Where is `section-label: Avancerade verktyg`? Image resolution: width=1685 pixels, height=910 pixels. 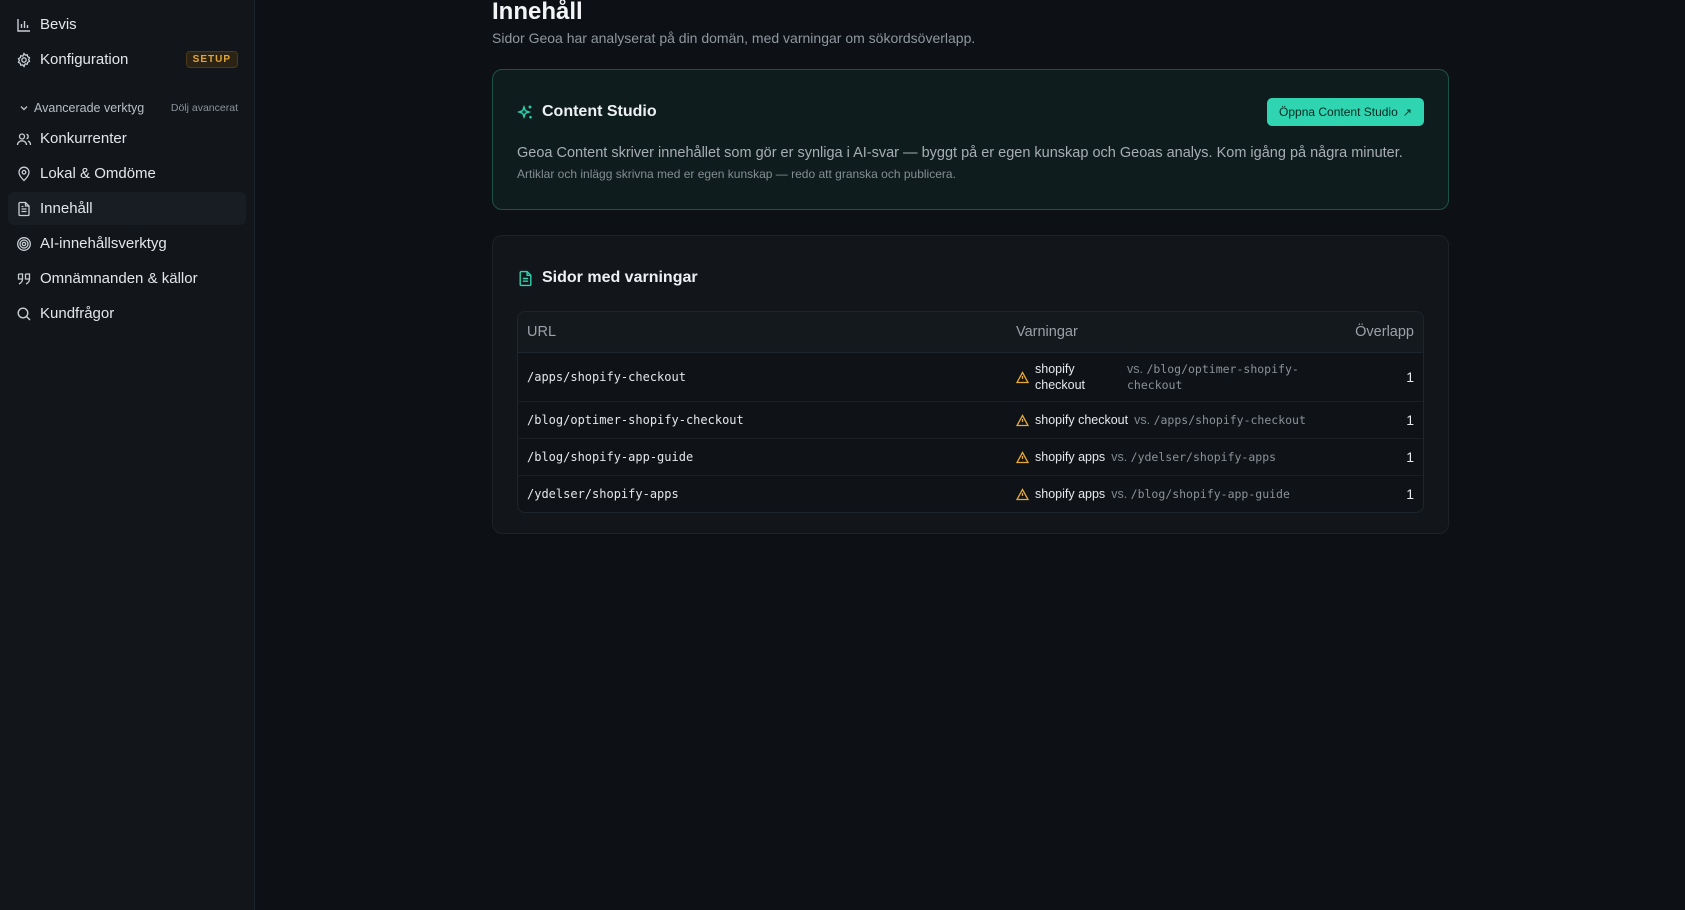 section-label: Avancerade verktyg is located at coordinates (89, 108).